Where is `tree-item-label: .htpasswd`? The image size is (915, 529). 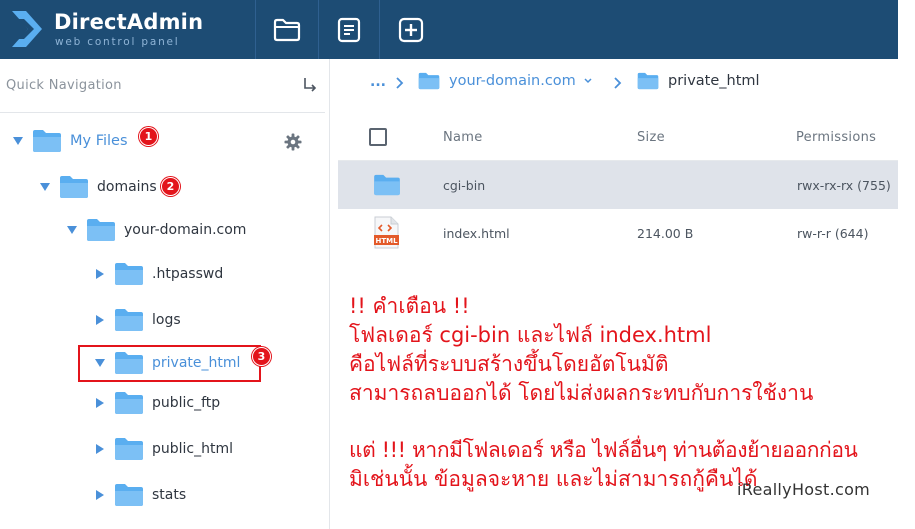
tree-item-label: .htpasswd is located at coordinates (188, 274).